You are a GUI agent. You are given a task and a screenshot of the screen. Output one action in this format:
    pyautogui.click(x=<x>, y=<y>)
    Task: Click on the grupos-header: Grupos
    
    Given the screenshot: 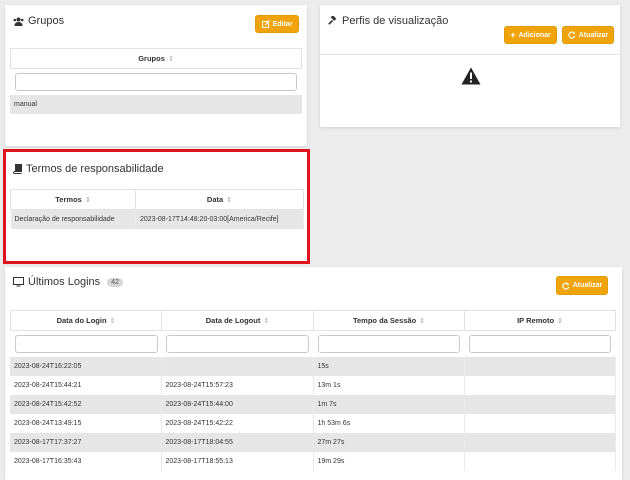 What is the action you would take?
    pyautogui.click(x=38, y=21)
    